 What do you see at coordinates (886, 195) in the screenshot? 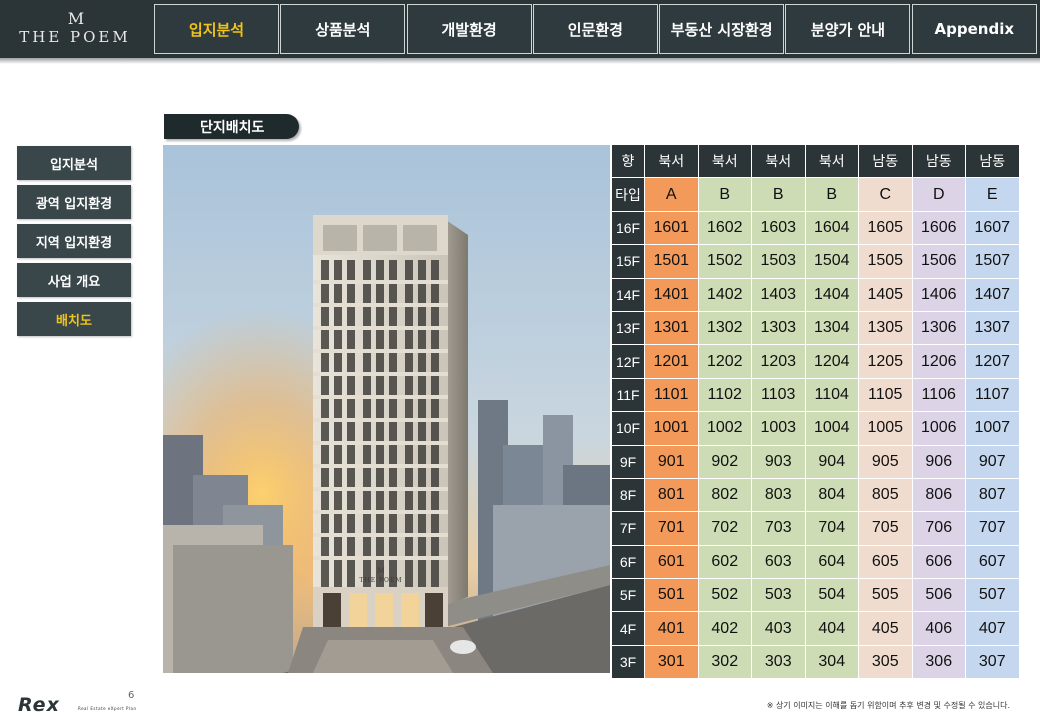
I see `type-cell: C` at bounding box center [886, 195].